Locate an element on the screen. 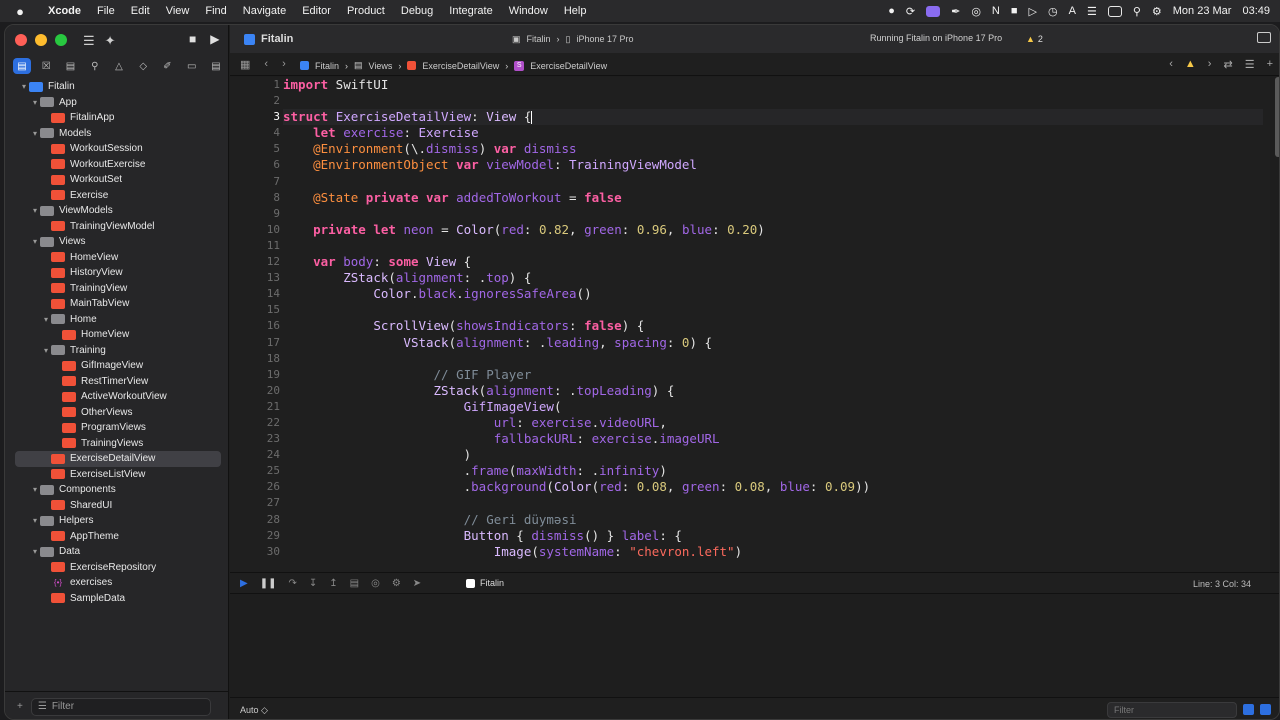  navigator-item-exercise: Exercise is located at coordinates (117, 196).